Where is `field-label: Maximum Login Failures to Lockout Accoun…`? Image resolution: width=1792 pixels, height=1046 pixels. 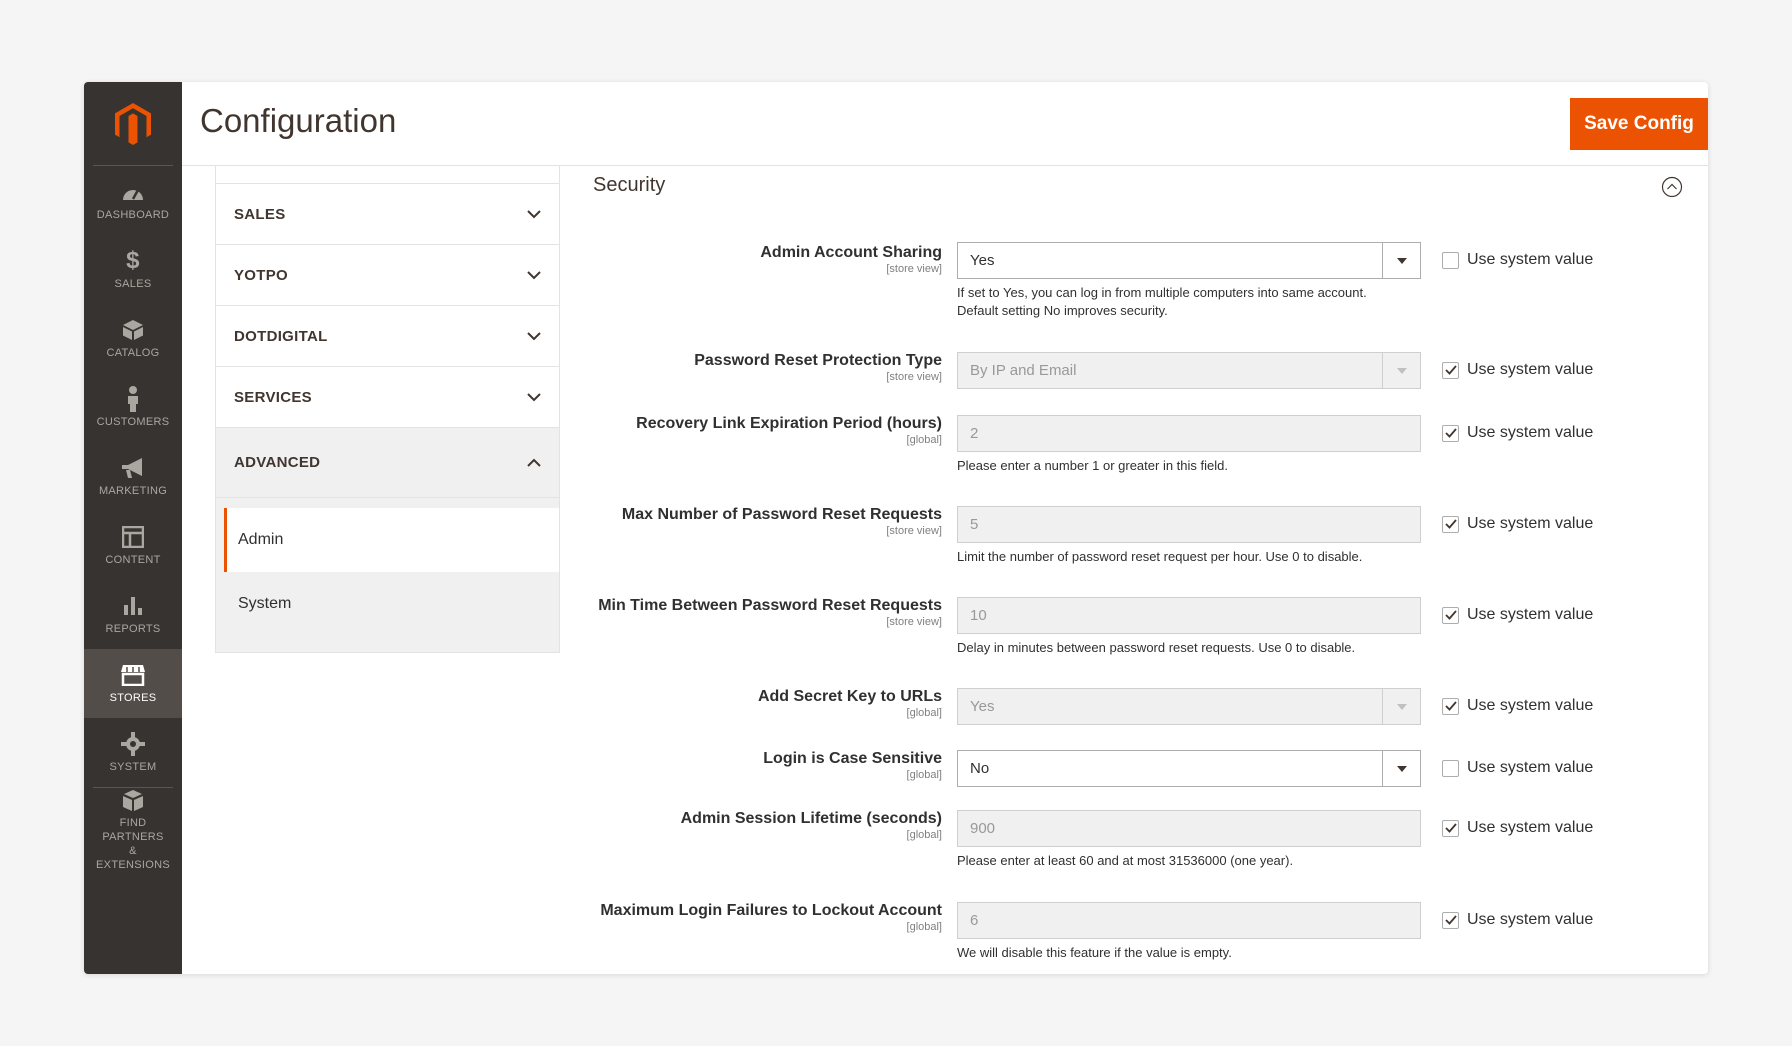
field-label: Maximum Login Failures to Lockout Accoun… is located at coordinates (771, 910).